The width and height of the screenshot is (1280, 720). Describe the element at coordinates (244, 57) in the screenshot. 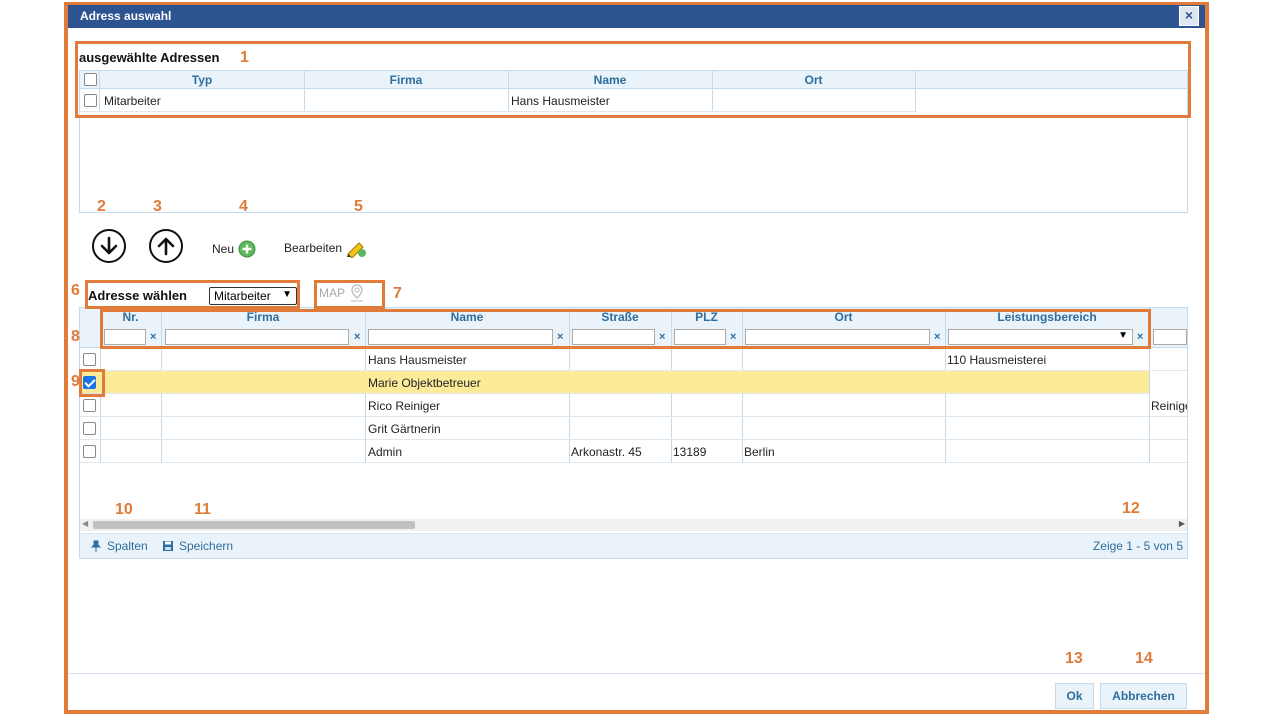

I see `annotation-number: 1` at that location.